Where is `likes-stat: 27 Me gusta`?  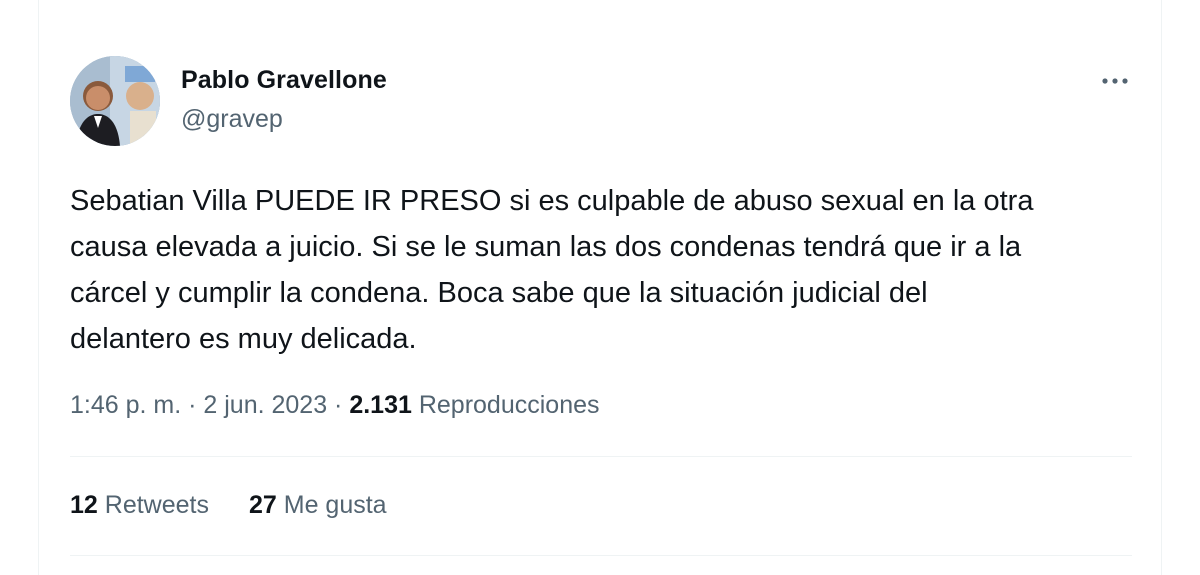 likes-stat: 27 Me gusta is located at coordinates (318, 505).